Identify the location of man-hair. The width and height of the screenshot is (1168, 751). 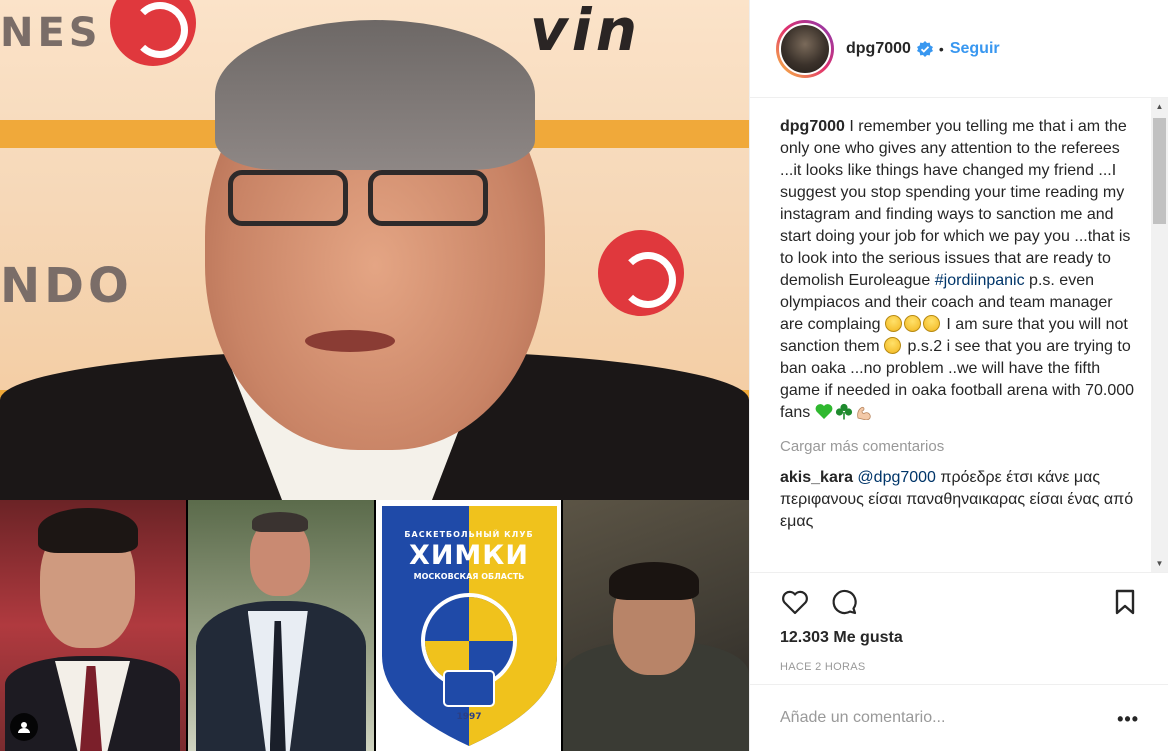
(375, 95).